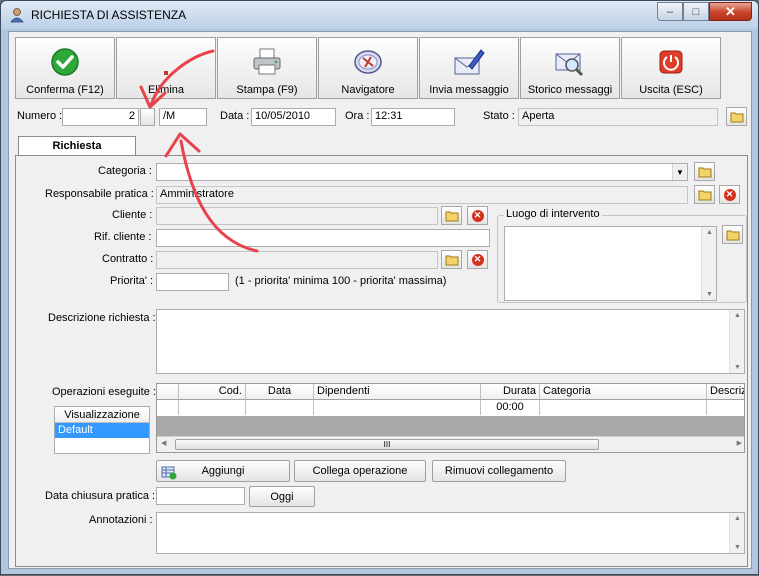 This screenshot has width=759, height=576. I want to click on numero-label: Numero :, so click(40, 116).